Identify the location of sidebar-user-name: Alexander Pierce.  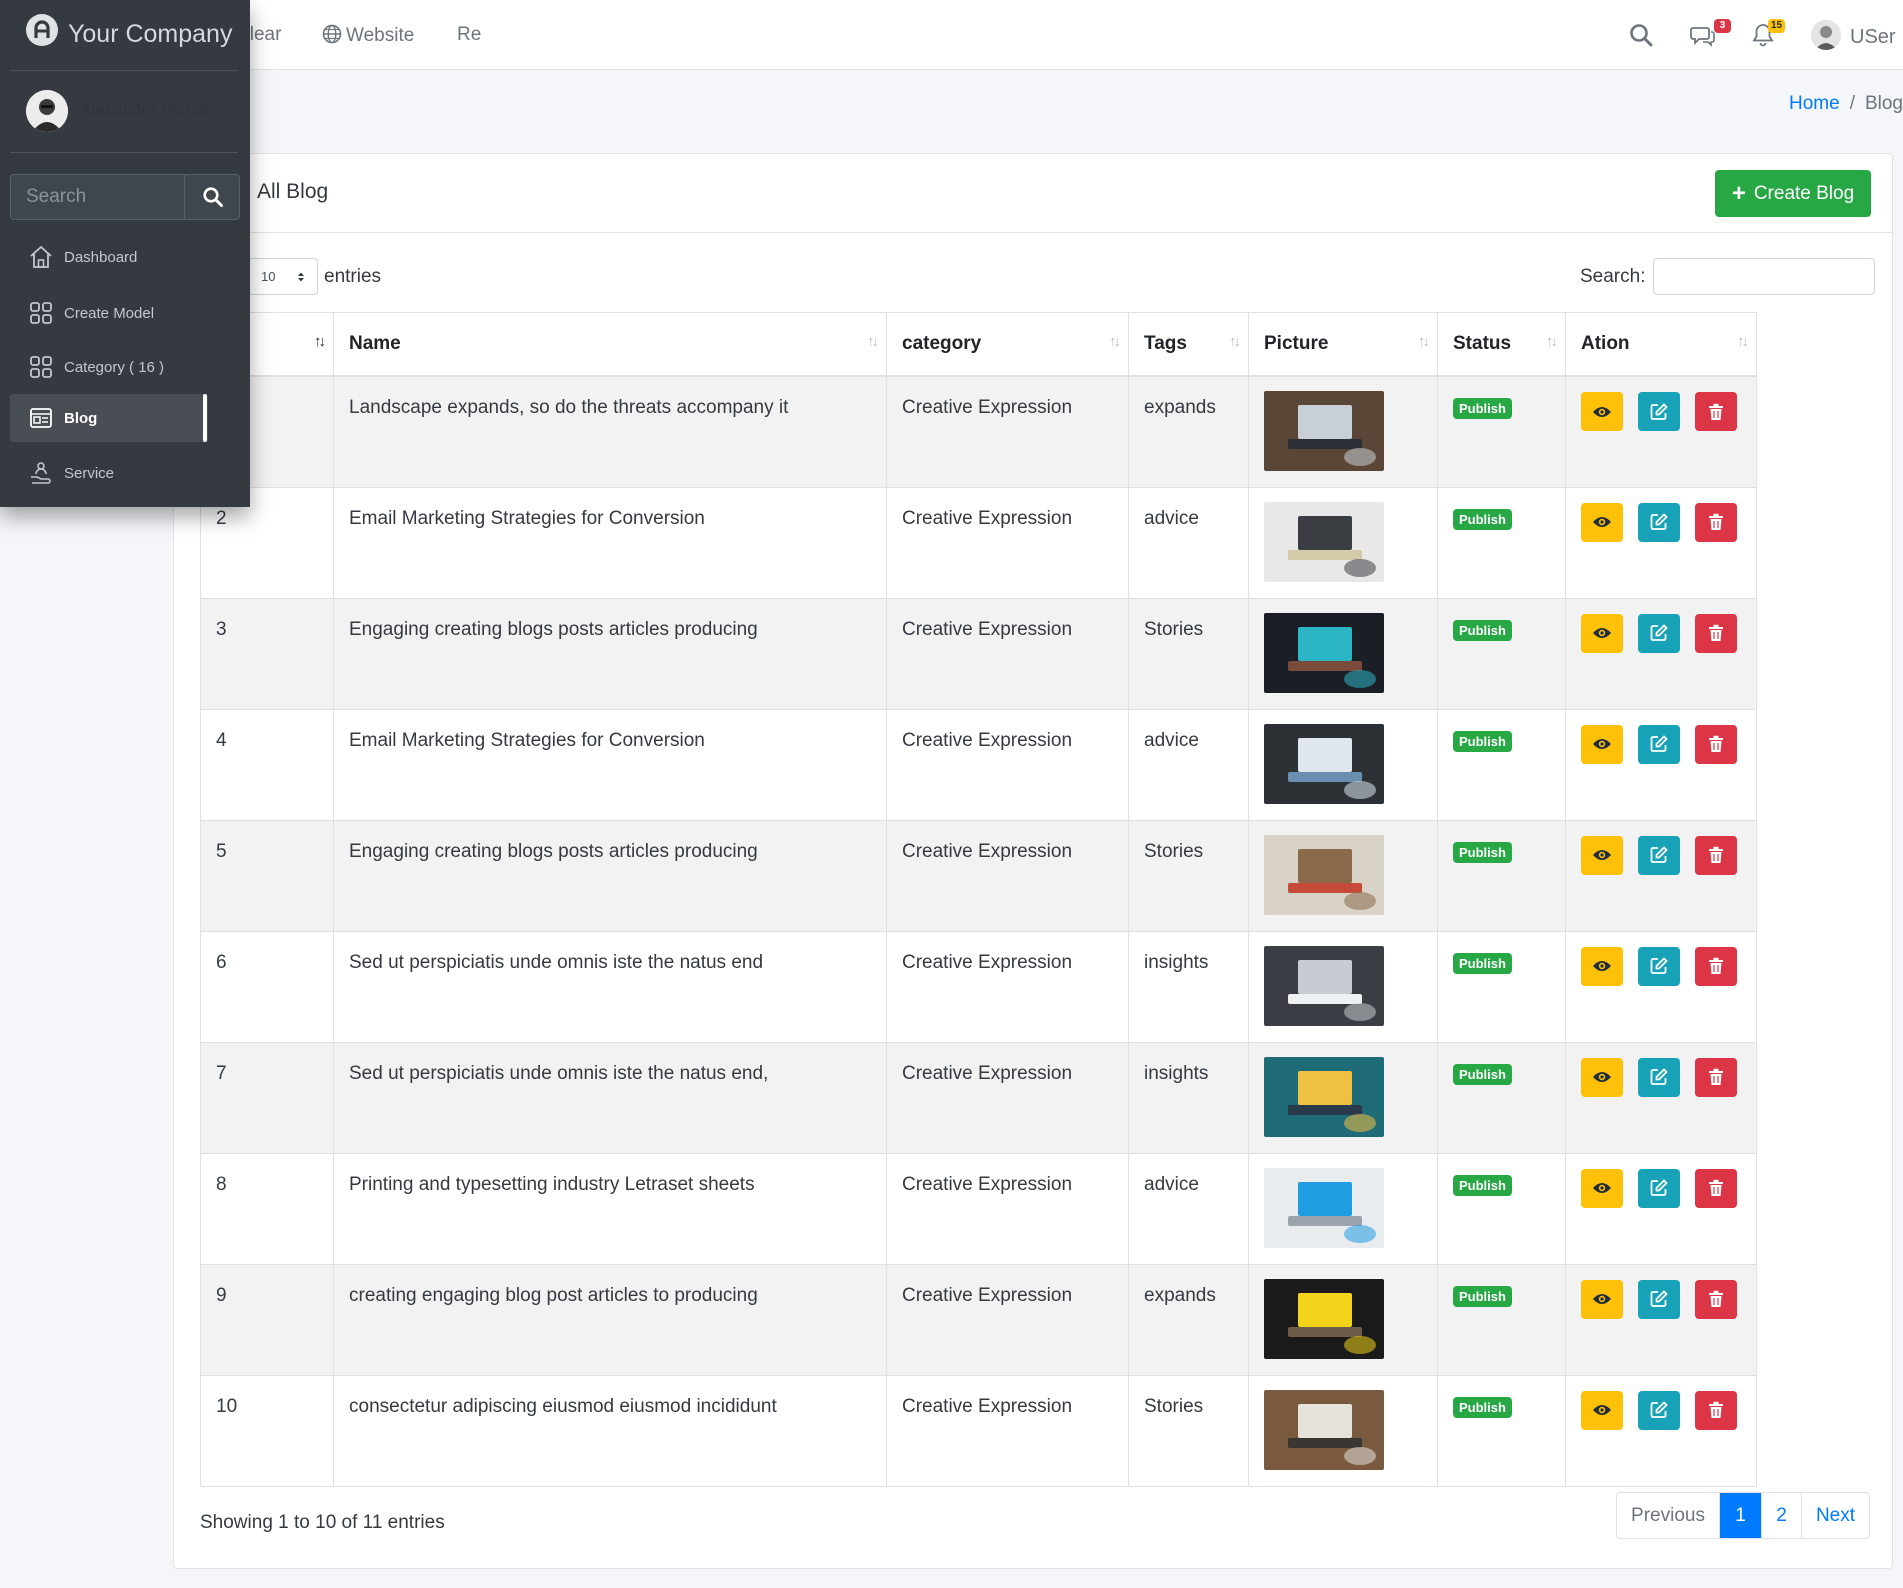
(144, 110).